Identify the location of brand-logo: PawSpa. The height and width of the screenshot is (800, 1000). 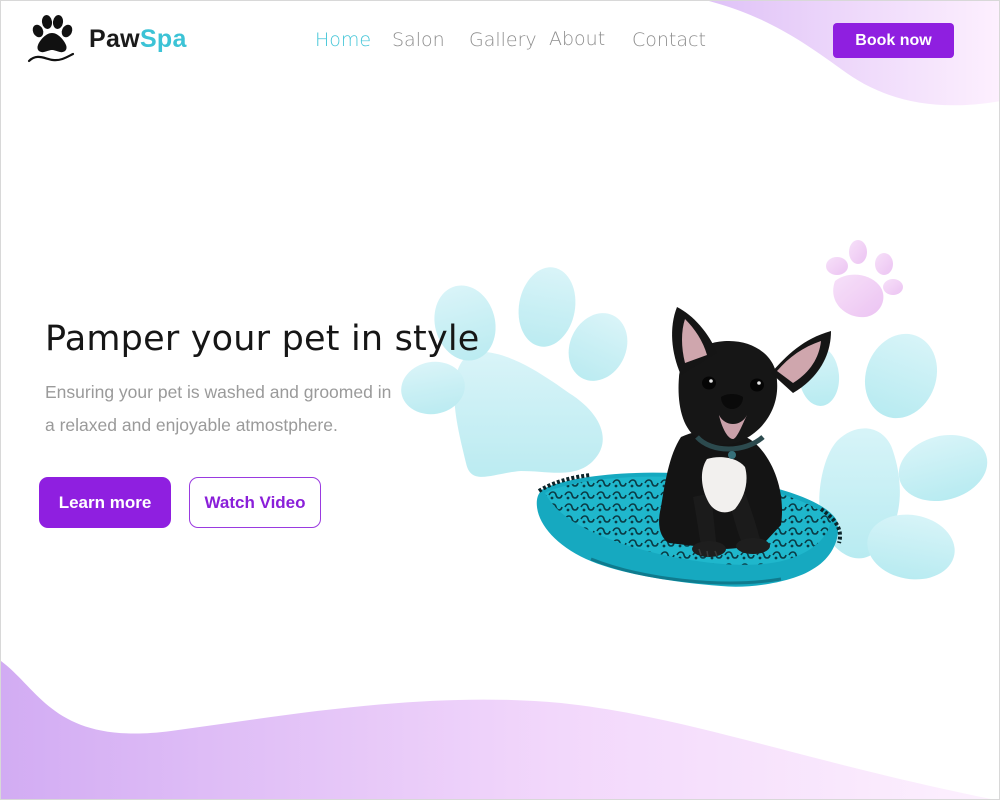
(107, 39).